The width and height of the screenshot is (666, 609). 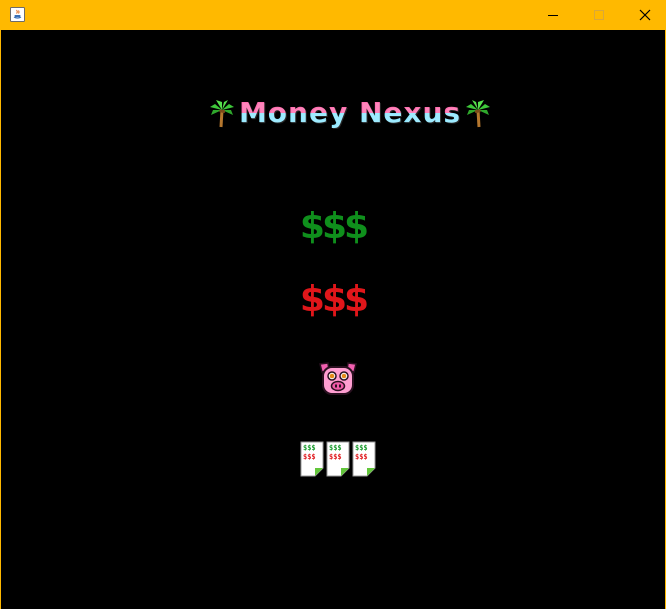 I want to click on minimize-button, so click(x=553, y=15).